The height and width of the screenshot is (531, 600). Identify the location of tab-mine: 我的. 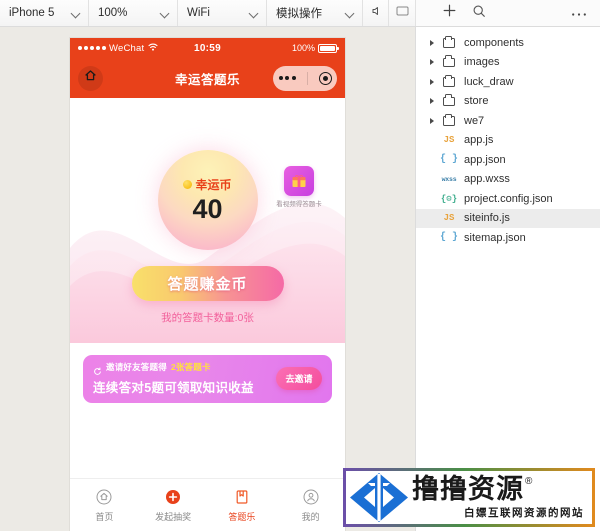
(310, 505).